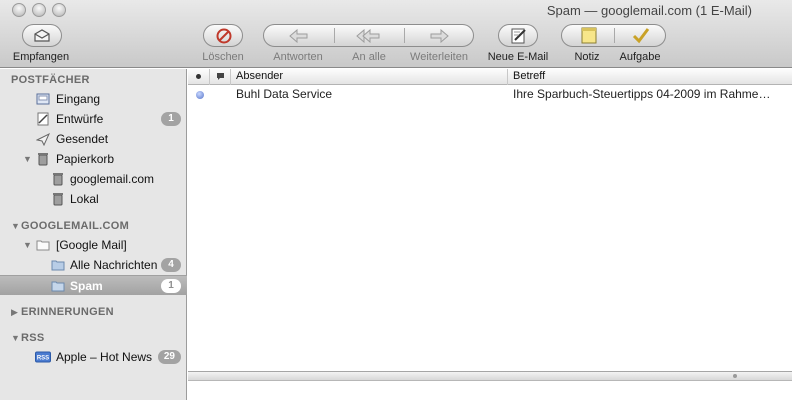  Describe the element at coordinates (299, 36) in the screenshot. I see `reply-icon` at that location.